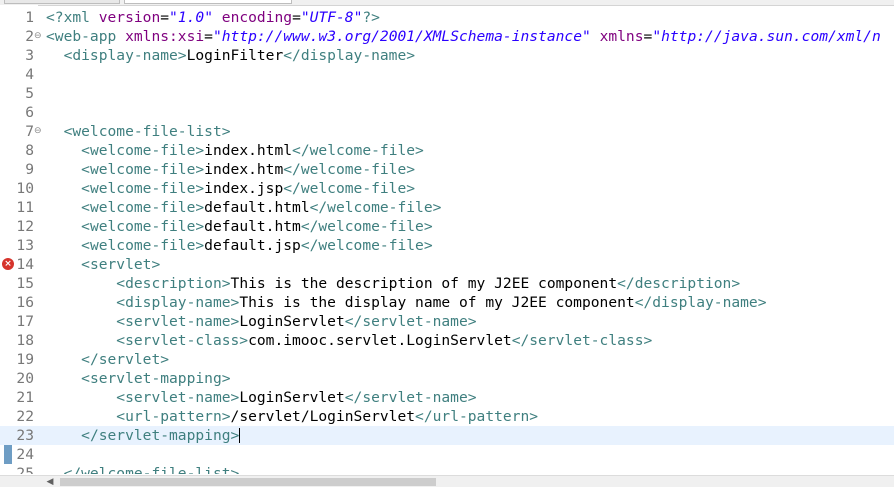  I want to click on code-line: 1 <?xml version="1.0" encoding="UTF-8"?>, so click(447, 17).